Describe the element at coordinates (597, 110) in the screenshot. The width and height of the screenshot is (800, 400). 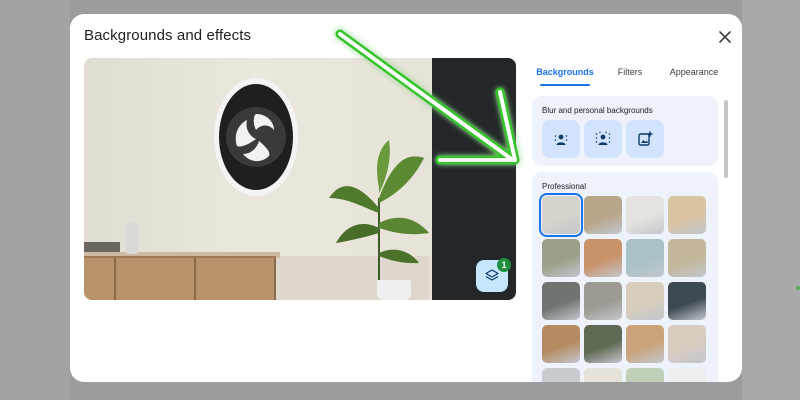
I see `blur-section-title: Blur and personal backgrounds` at that location.